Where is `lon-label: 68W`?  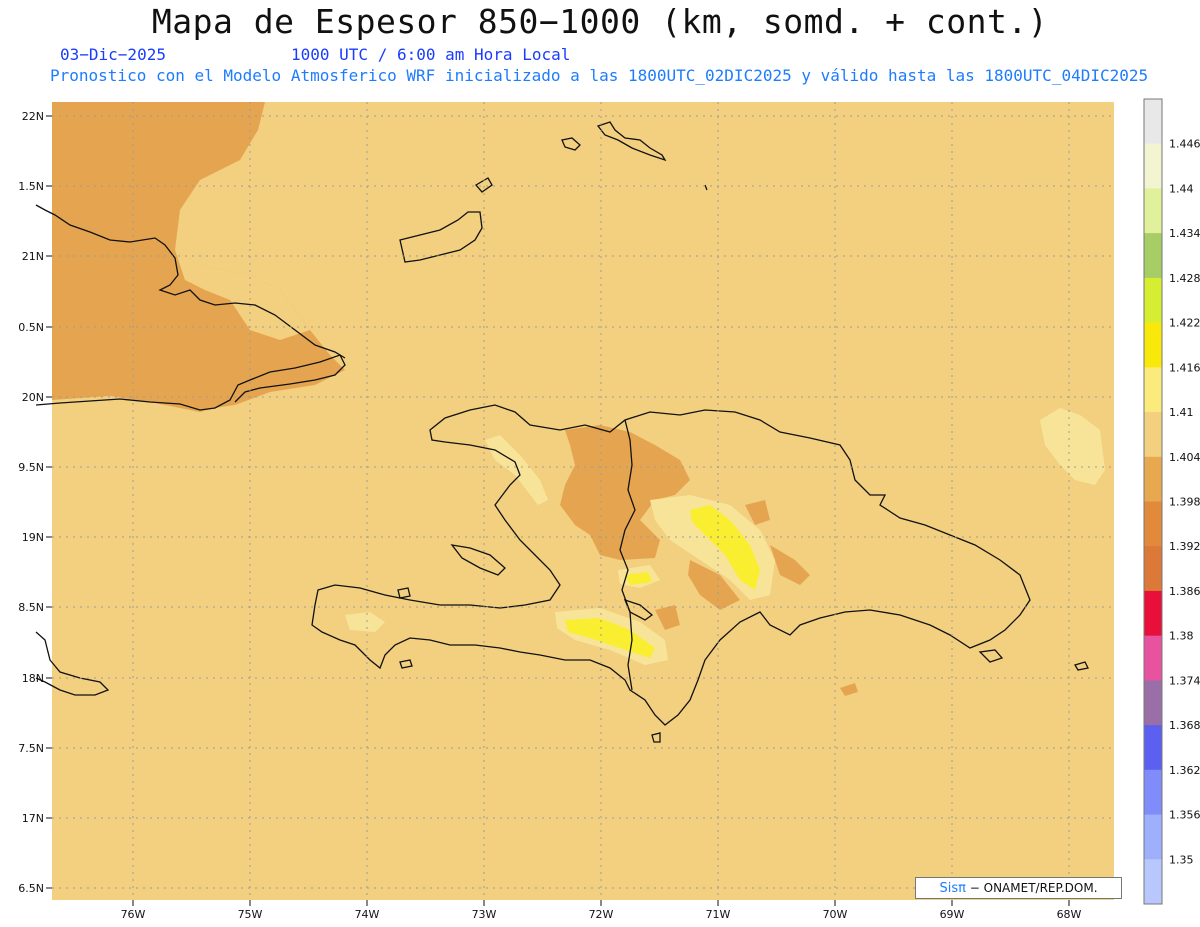
lon-label: 68W is located at coordinates (1069, 914).